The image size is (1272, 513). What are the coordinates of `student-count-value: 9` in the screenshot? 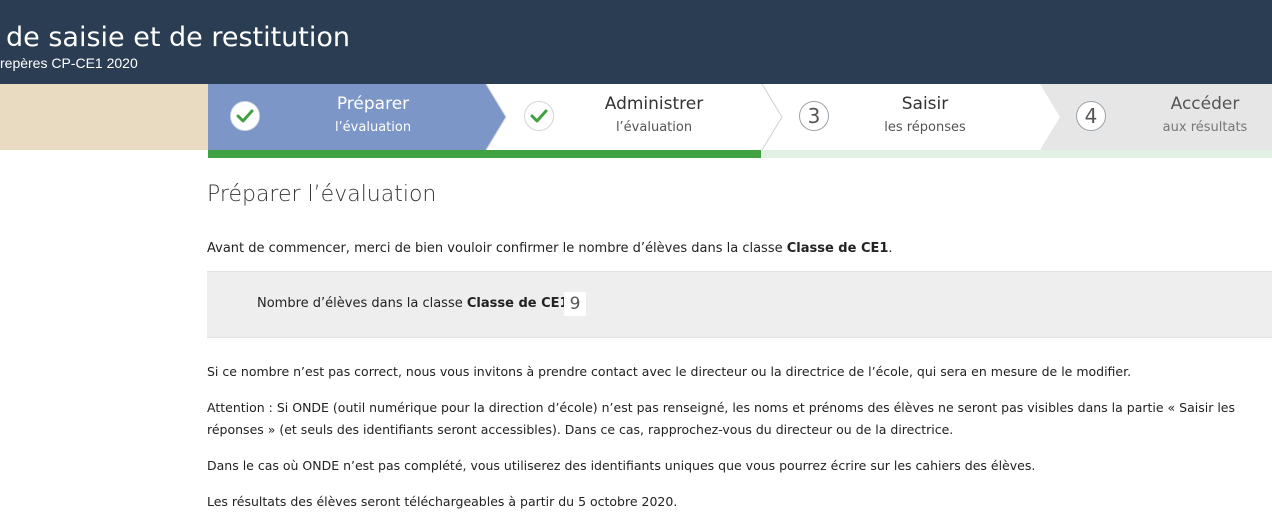 It's located at (575, 304).